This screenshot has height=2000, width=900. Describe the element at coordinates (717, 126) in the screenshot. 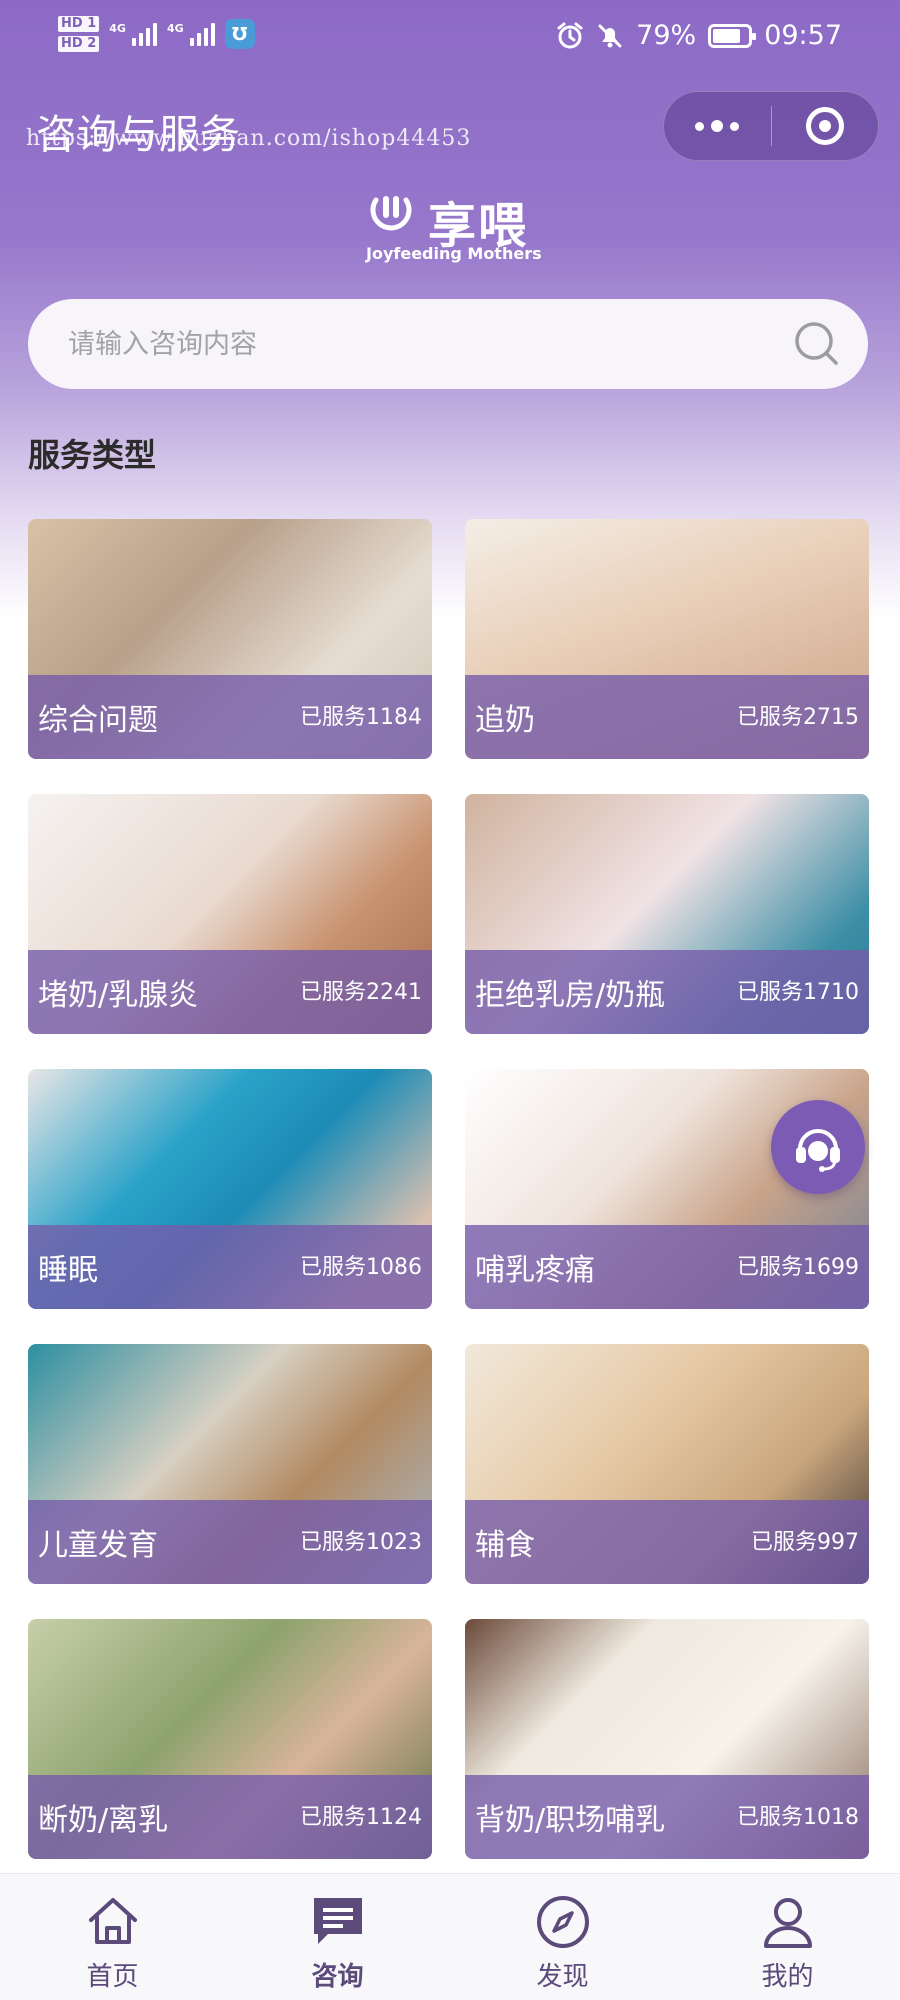

I see `more-menu-button` at that location.